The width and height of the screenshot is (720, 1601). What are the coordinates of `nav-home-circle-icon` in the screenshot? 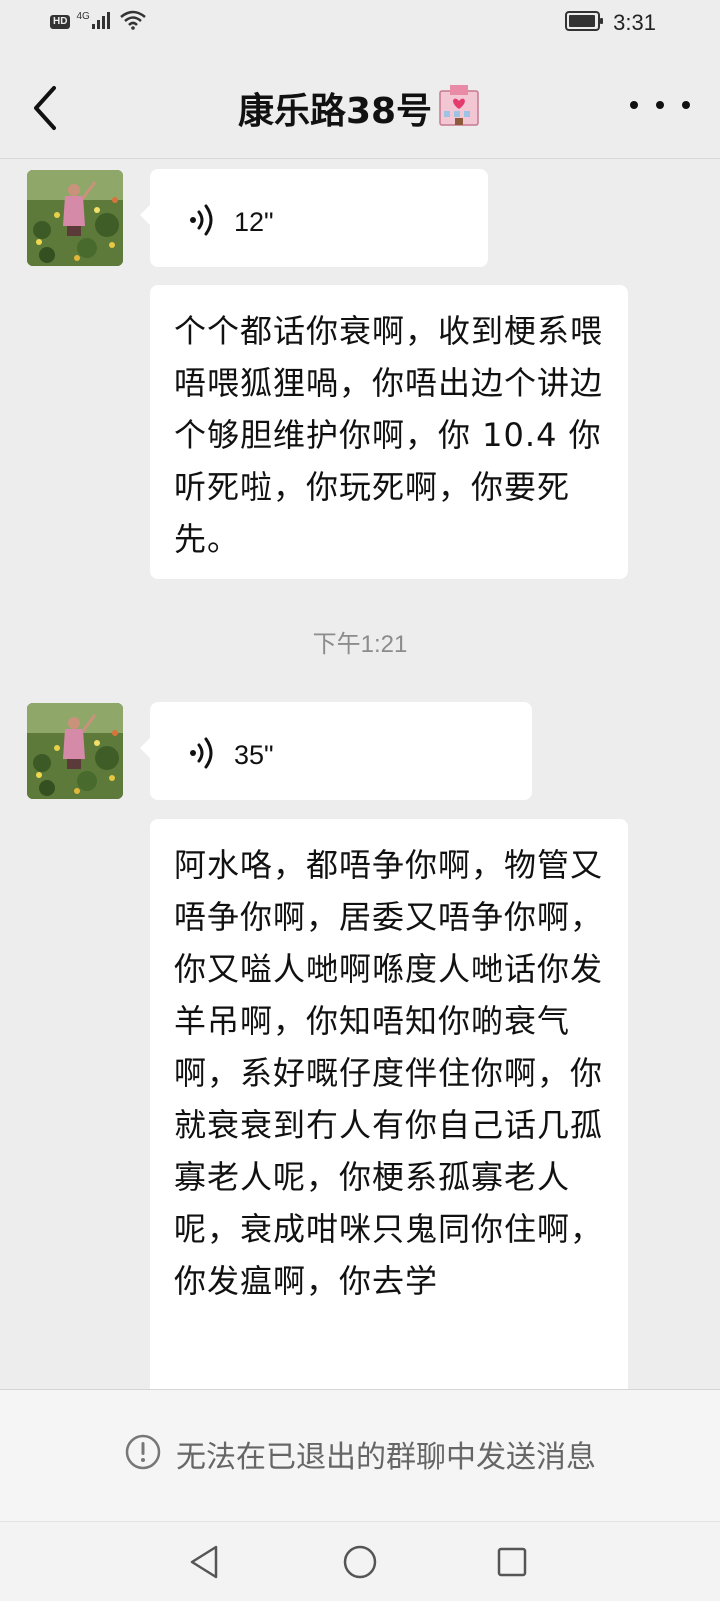 It's located at (360, 1562).